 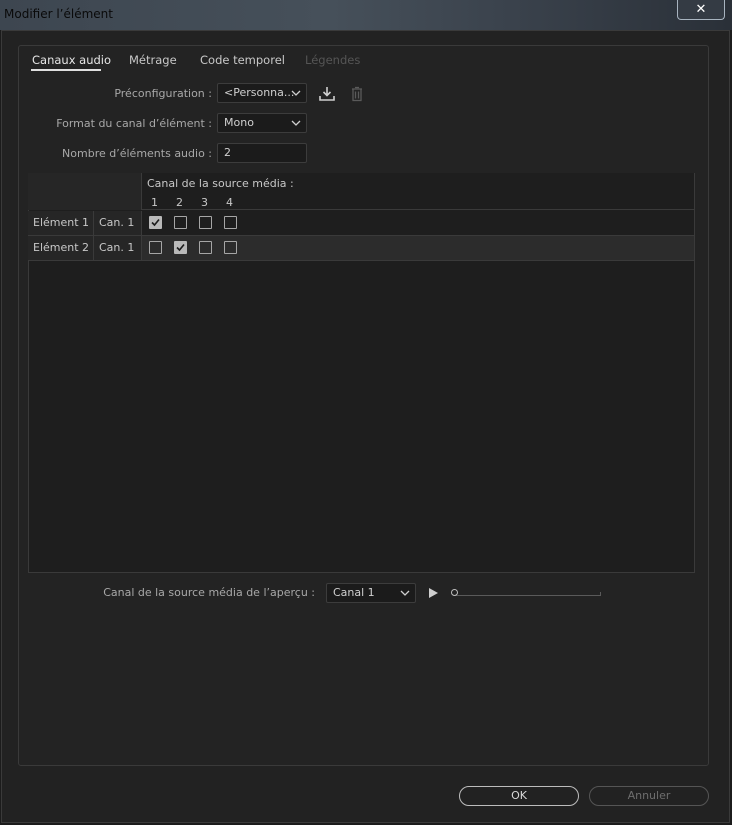 What do you see at coordinates (61, 223) in the screenshot?
I see `element-name: Elément 1` at bounding box center [61, 223].